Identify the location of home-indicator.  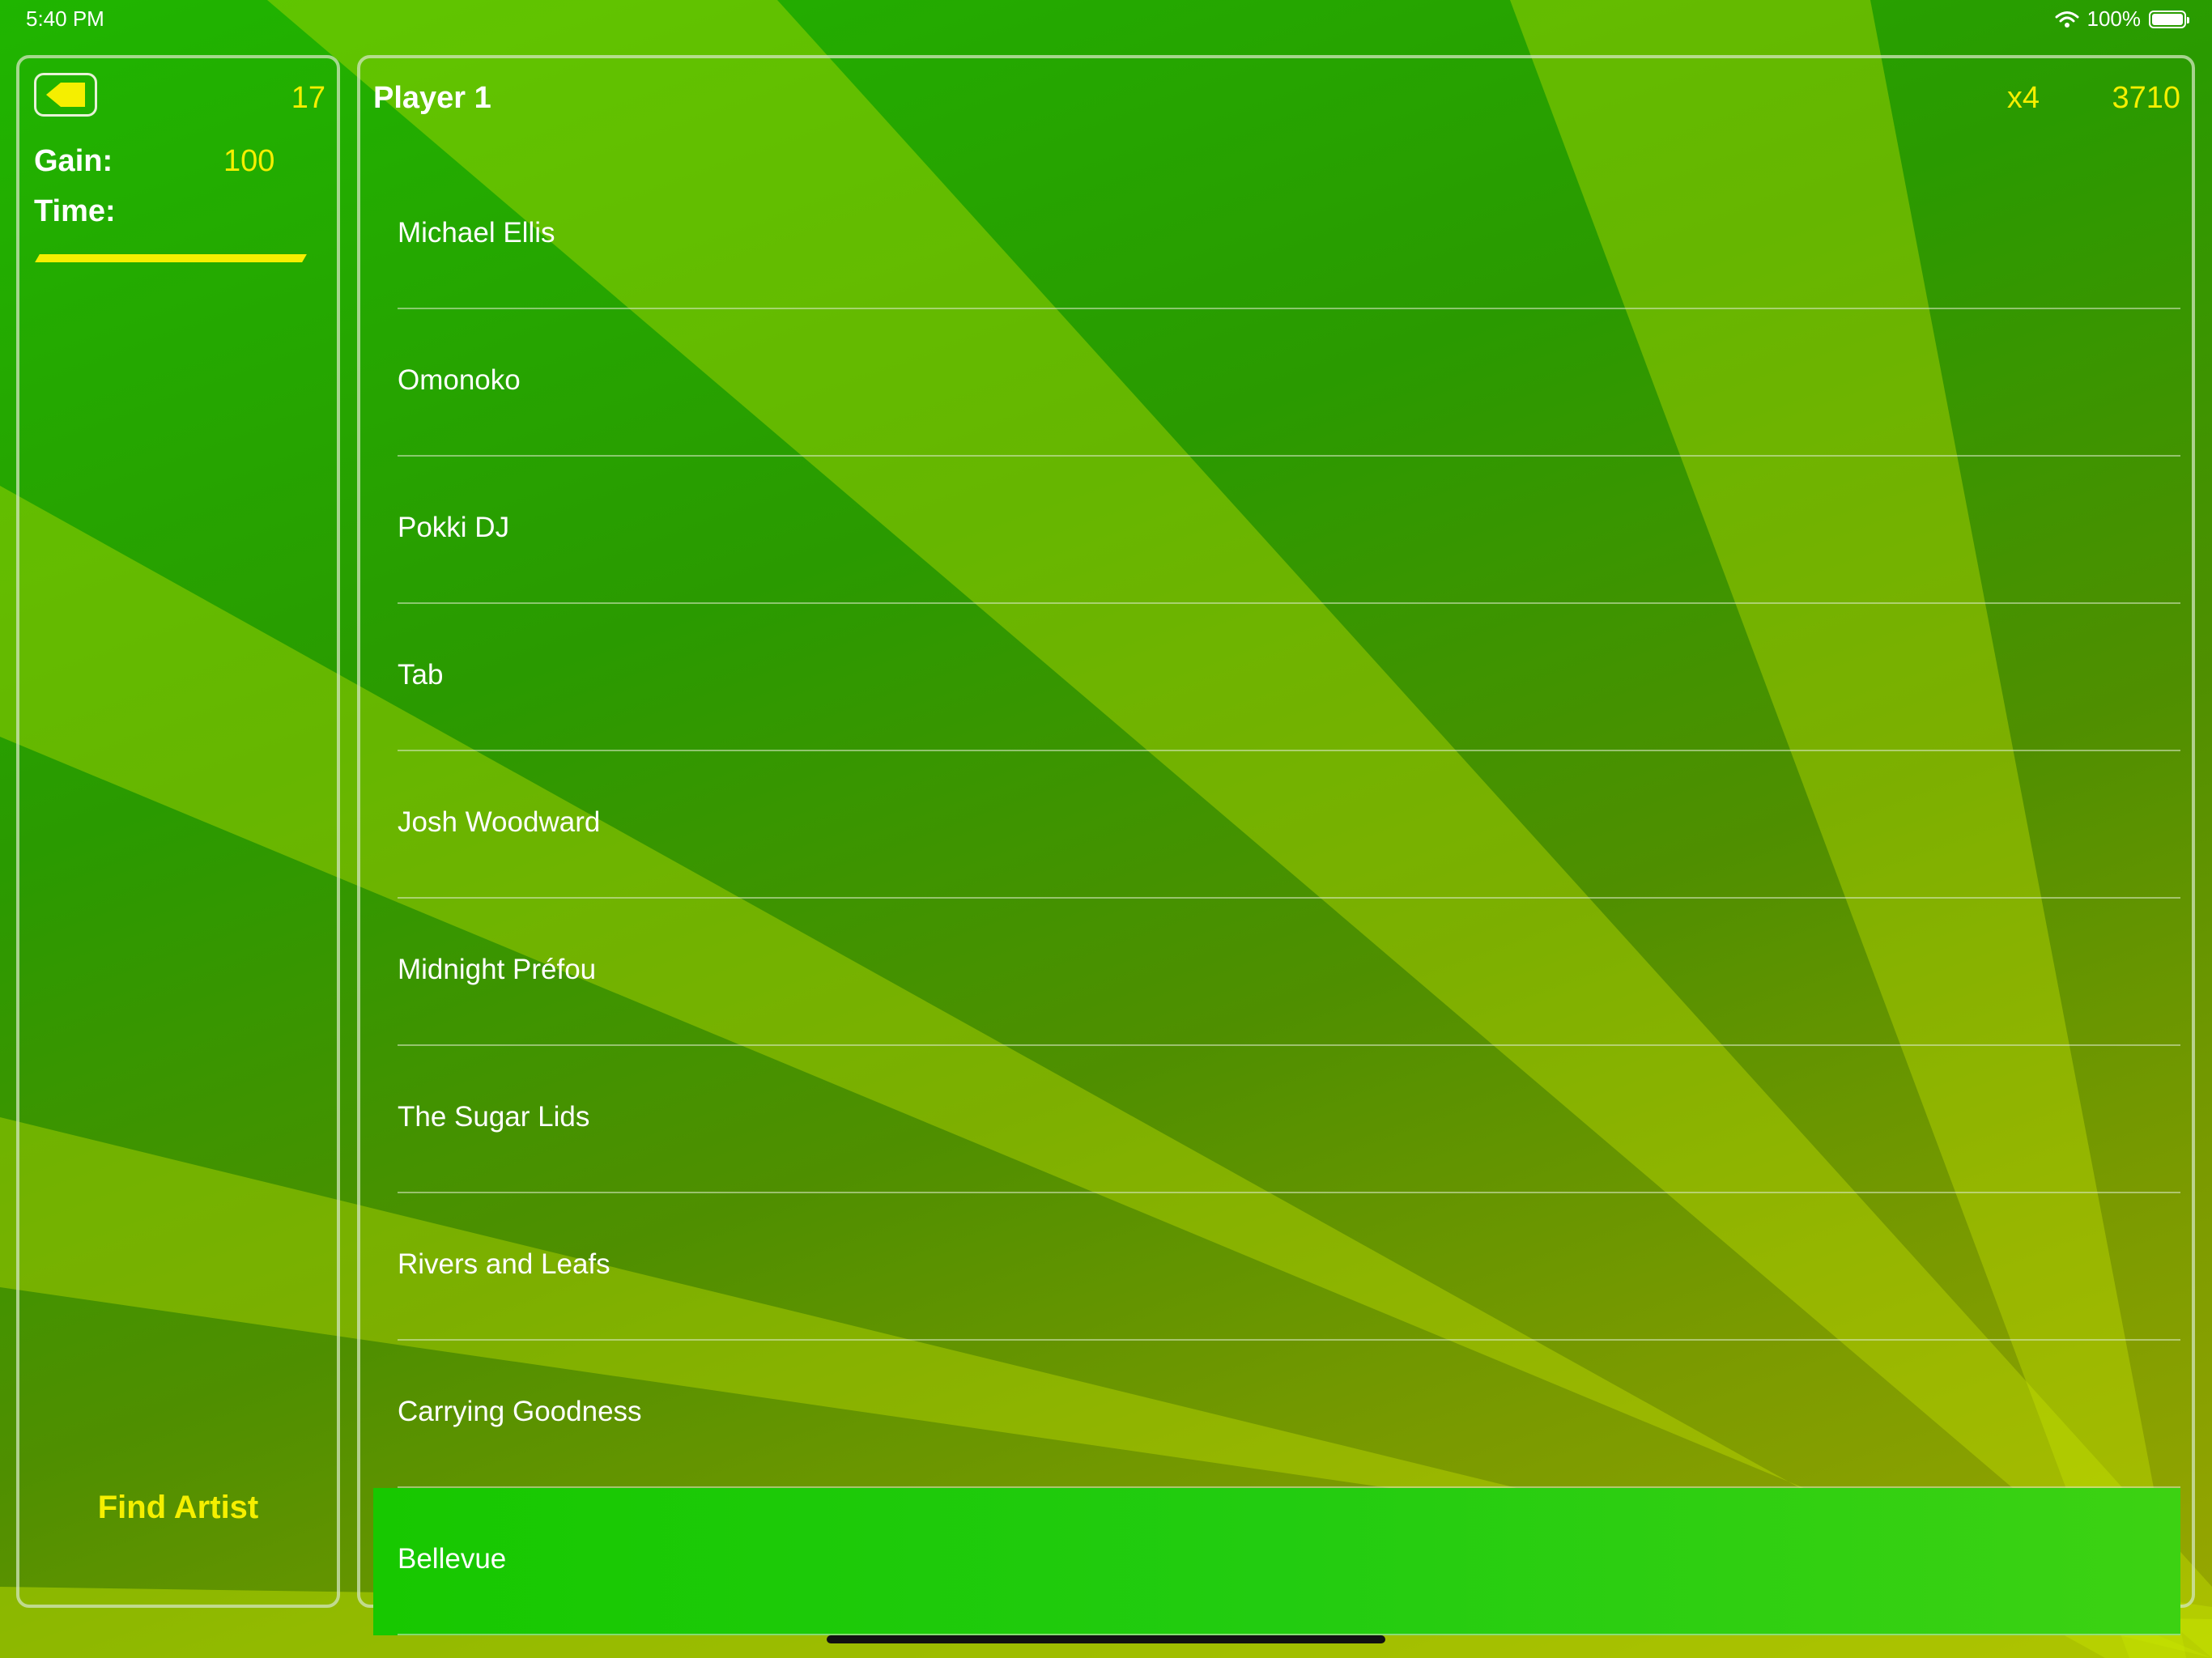
(1106, 1639).